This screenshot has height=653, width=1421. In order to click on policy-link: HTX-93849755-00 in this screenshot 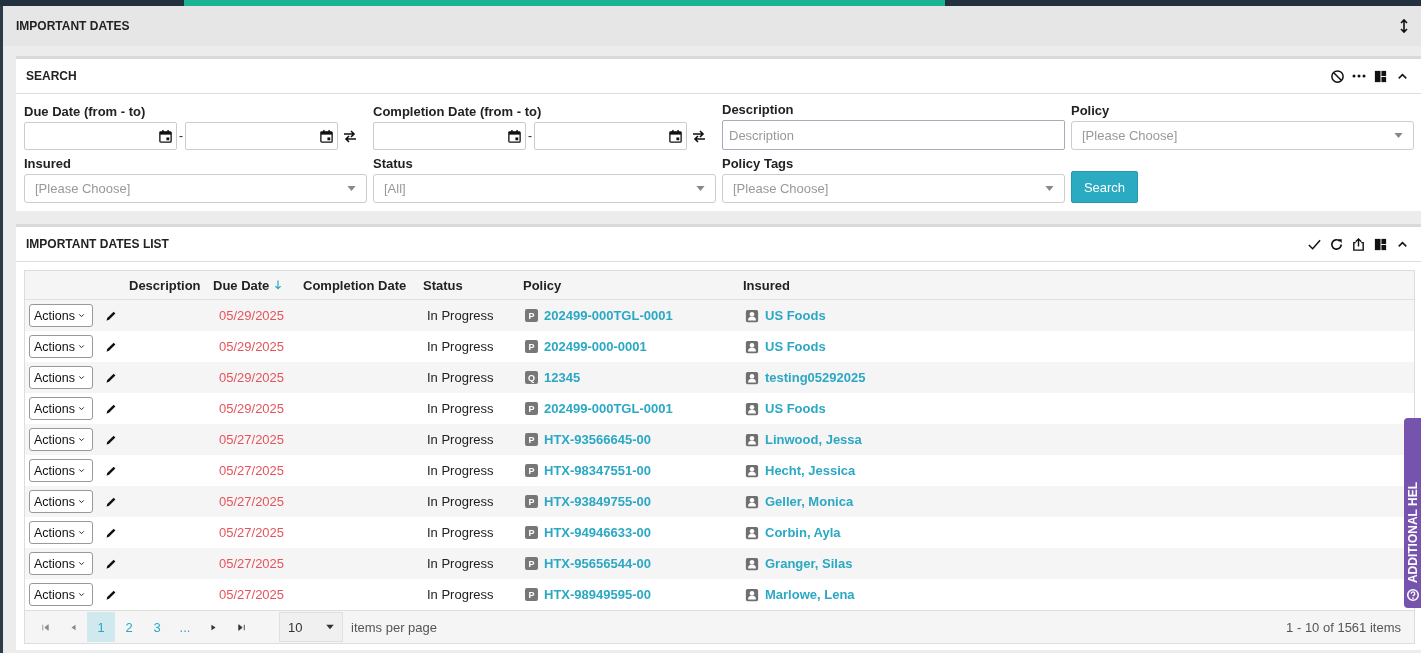, I will do `click(597, 501)`.